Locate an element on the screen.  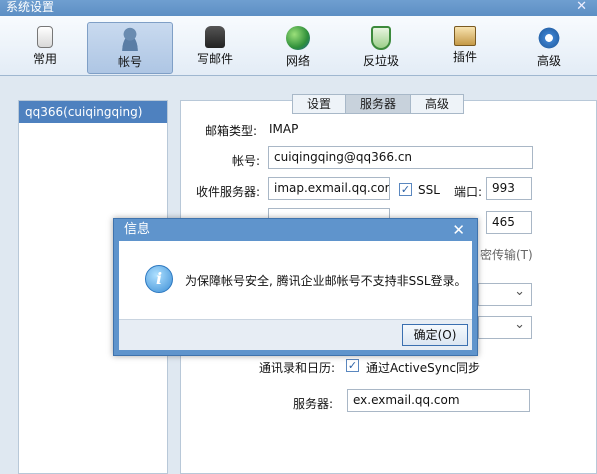
ssl-label: SSL is located at coordinates (429, 190).